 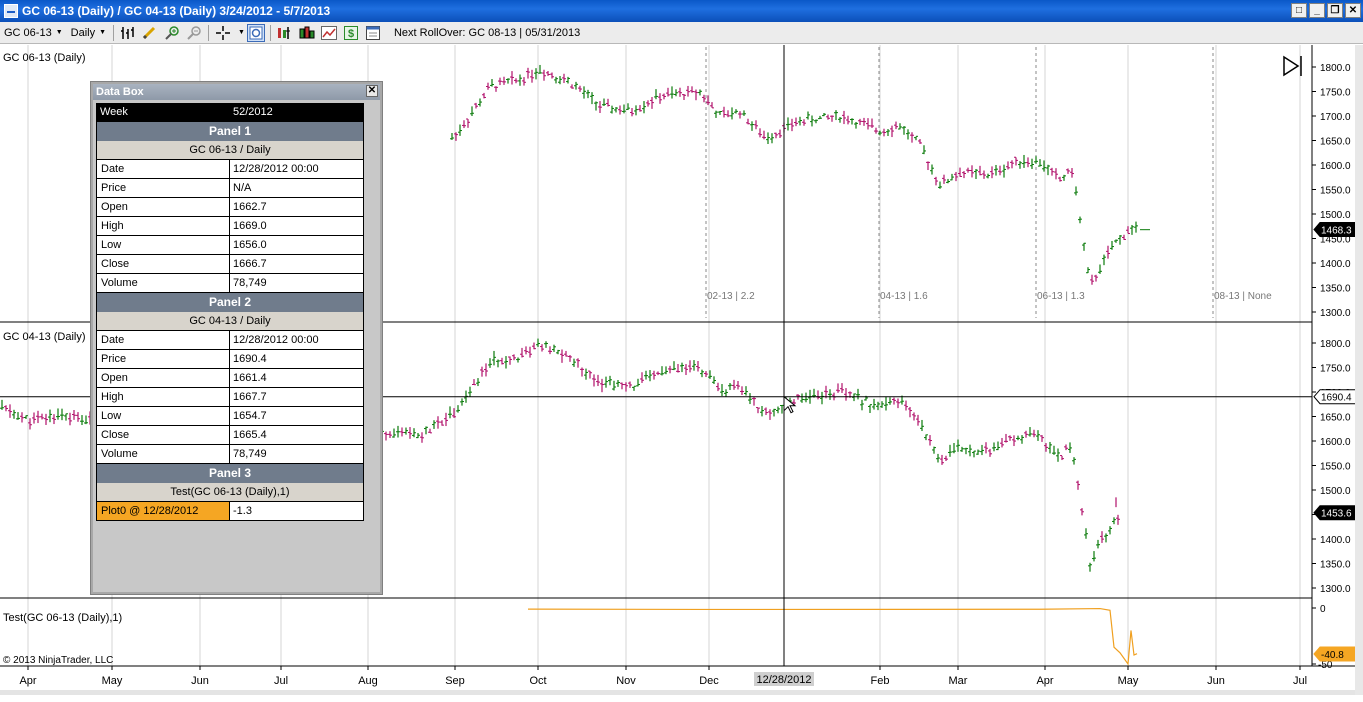 I want to click on dollar-icon: $, so click(x=351, y=33).